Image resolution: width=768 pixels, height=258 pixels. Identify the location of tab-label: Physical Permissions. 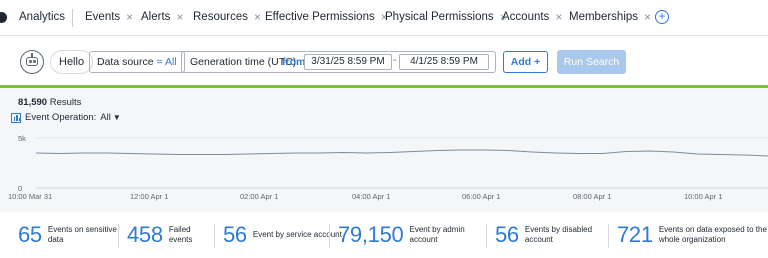
(439, 17).